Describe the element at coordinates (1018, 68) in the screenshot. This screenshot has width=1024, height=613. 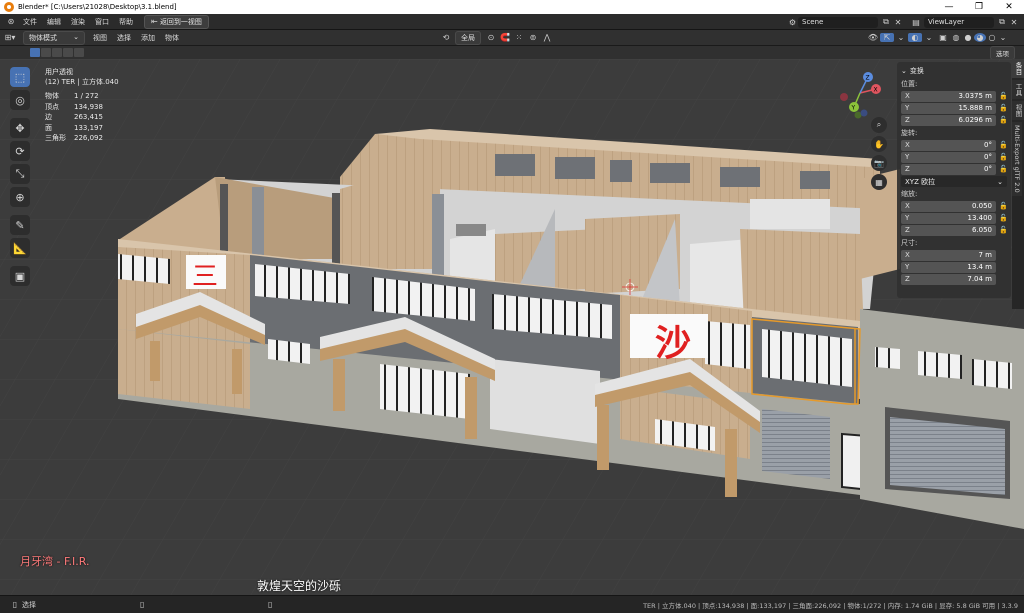
I see `tab-item: 条目` at that location.